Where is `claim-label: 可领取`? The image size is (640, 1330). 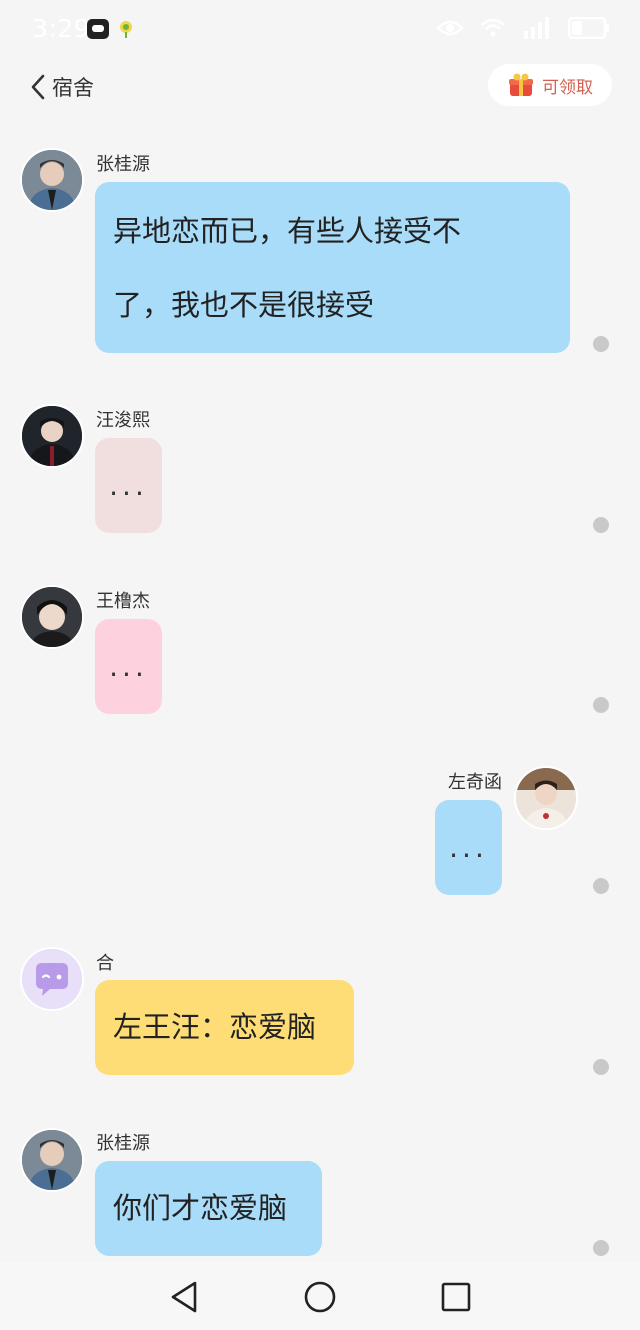 claim-label: 可领取 is located at coordinates (567, 87).